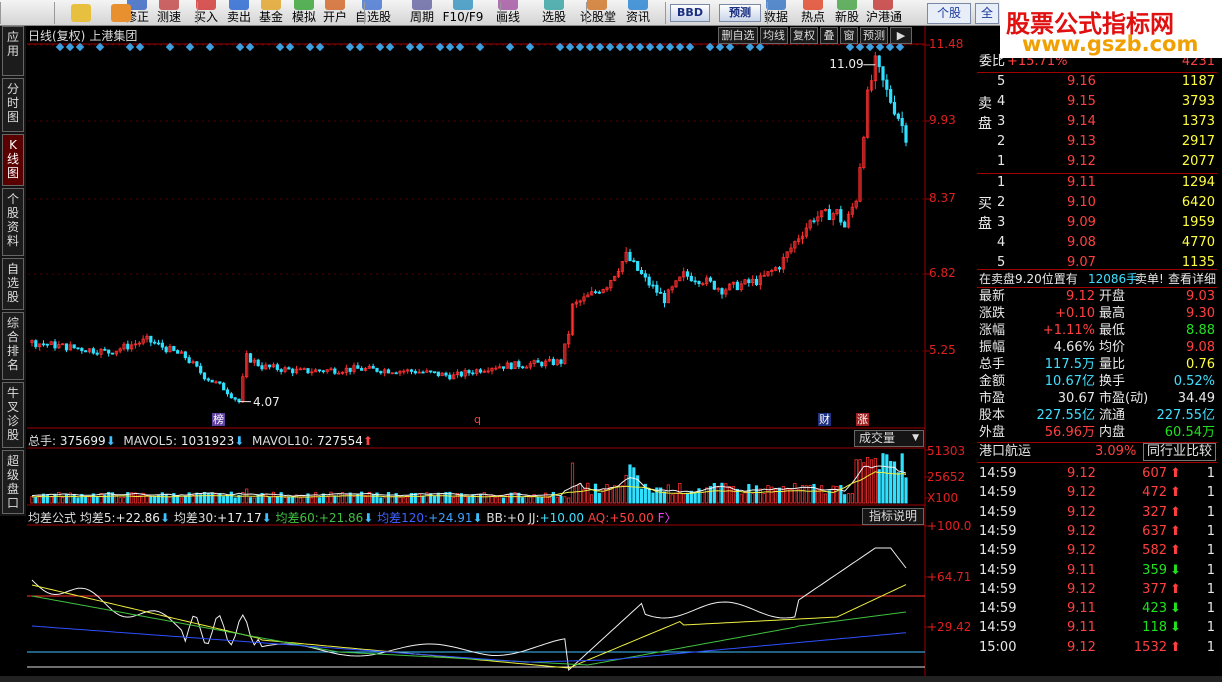  I want to click on tick-price: 9.11, so click(1081, 570).